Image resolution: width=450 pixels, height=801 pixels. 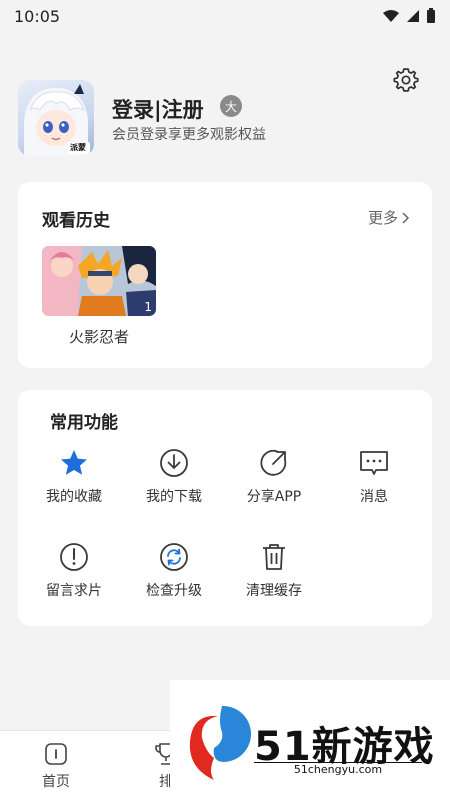 I want to click on more-label: 更多, so click(x=382, y=218).